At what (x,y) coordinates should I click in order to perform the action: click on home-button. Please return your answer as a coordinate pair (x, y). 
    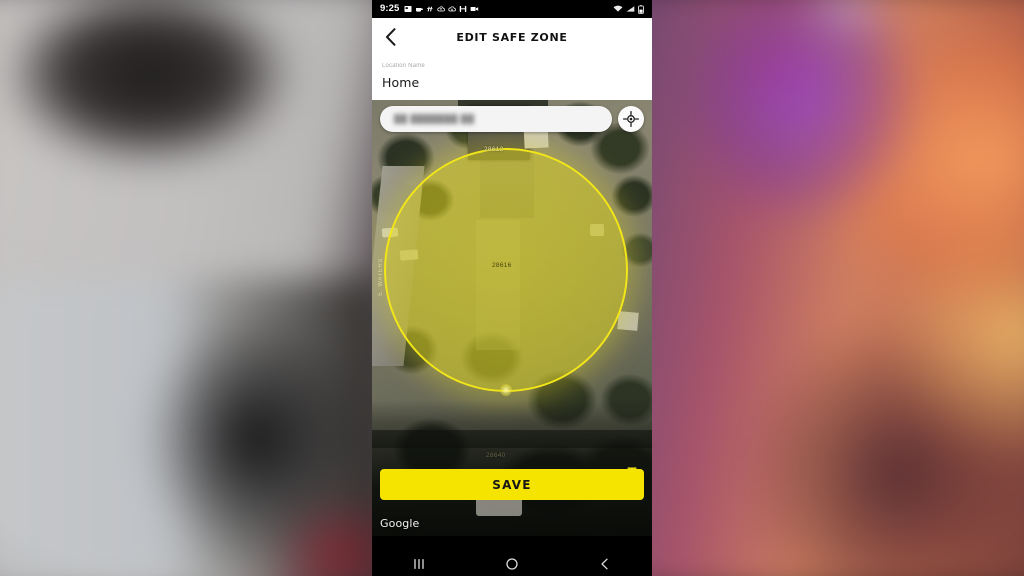
    Looking at the image, I should click on (512, 564).